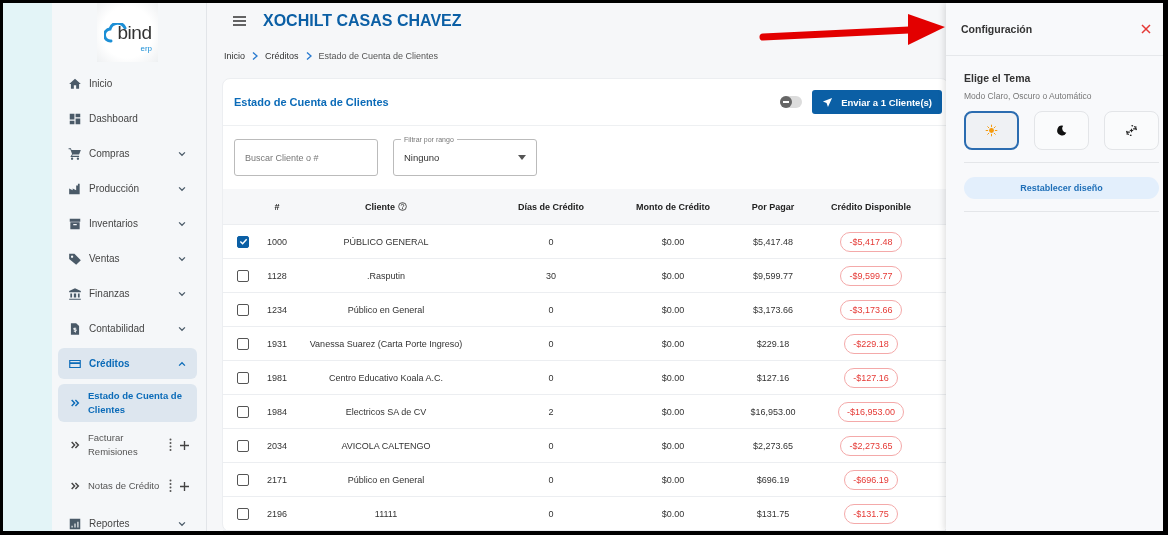 Image resolution: width=1168 pixels, height=535 pixels. What do you see at coordinates (386, 377) in the screenshot?
I see `table-cell-text: Centro Educativo Koala A.C.` at bounding box center [386, 377].